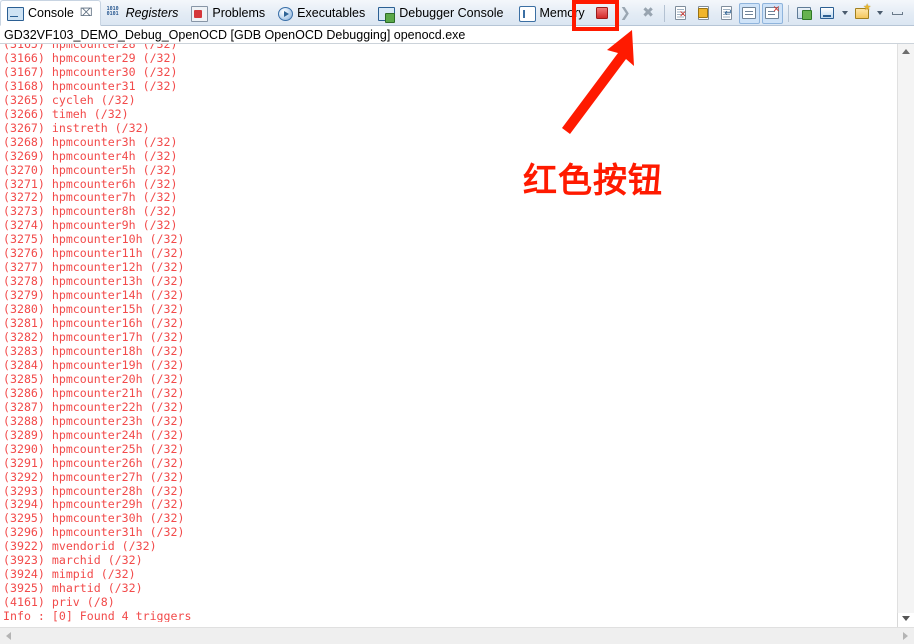 Image resolution: width=914 pixels, height=644 pixels. I want to click on executables-icon, so click(286, 13).